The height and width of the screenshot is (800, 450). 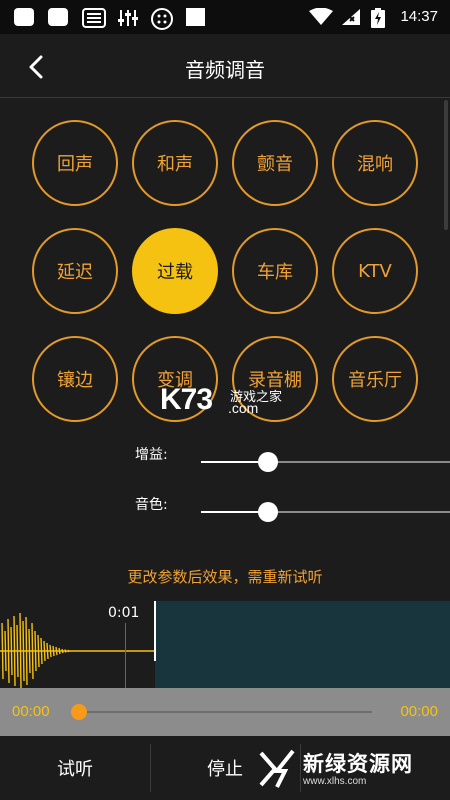 What do you see at coordinates (75, 768) in the screenshot?
I see `preview-button: 试听` at bounding box center [75, 768].